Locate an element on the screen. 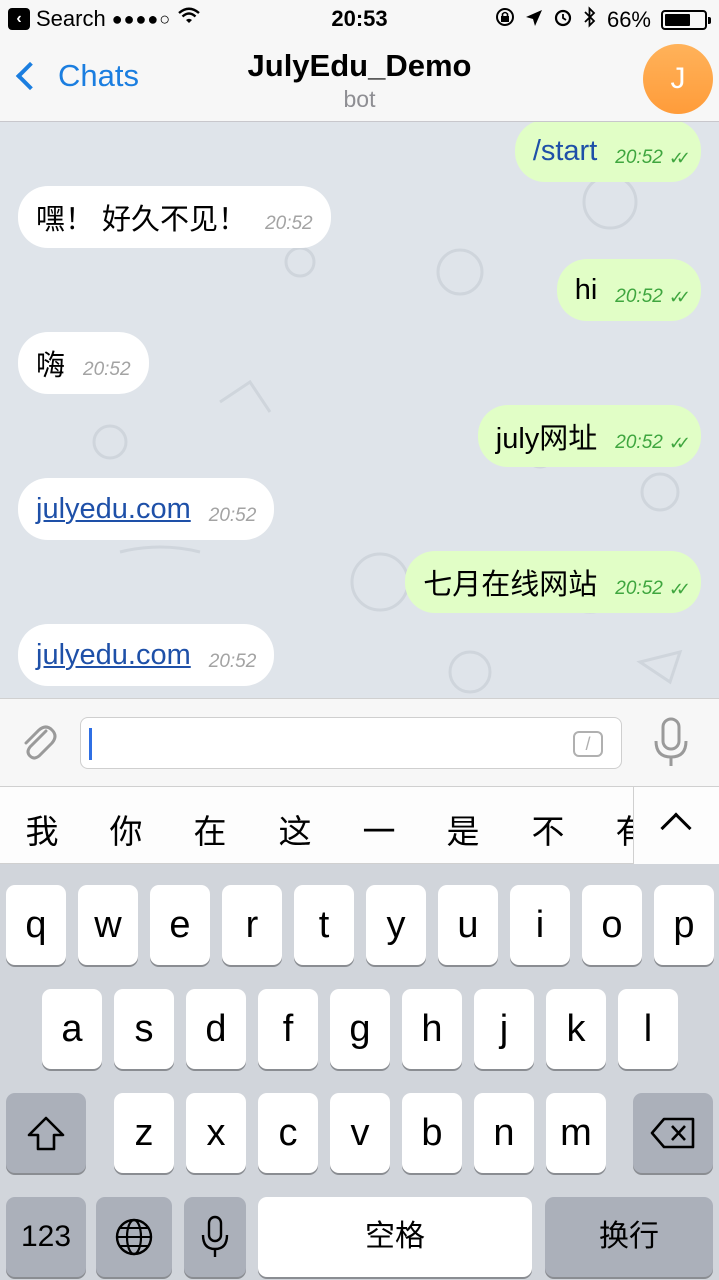 This screenshot has width=719, height=1280. globe-icon is located at coordinates (134, 1237).